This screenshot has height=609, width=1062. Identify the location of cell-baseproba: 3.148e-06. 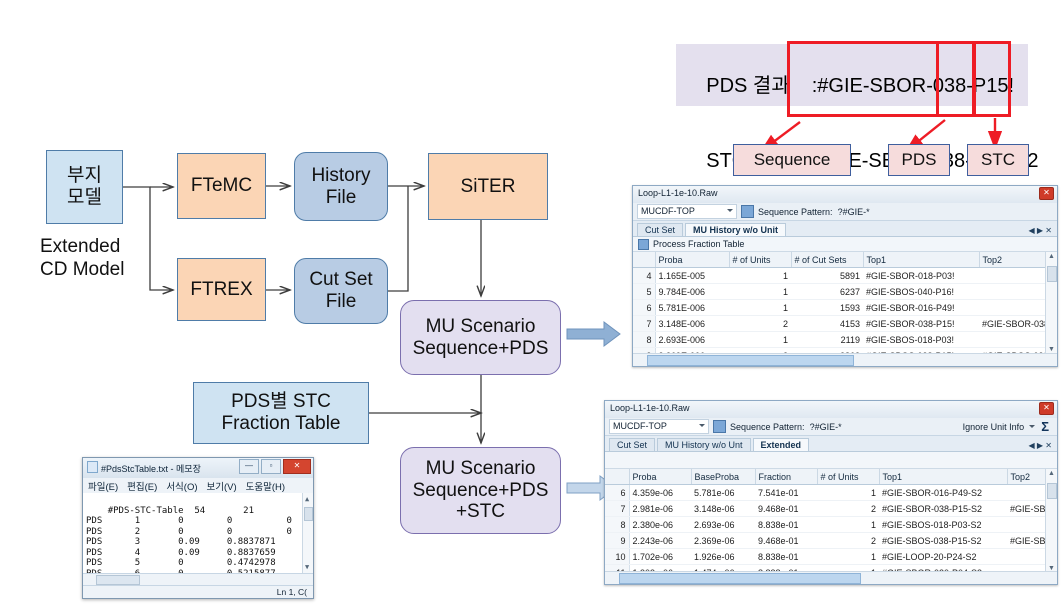
(723, 508).